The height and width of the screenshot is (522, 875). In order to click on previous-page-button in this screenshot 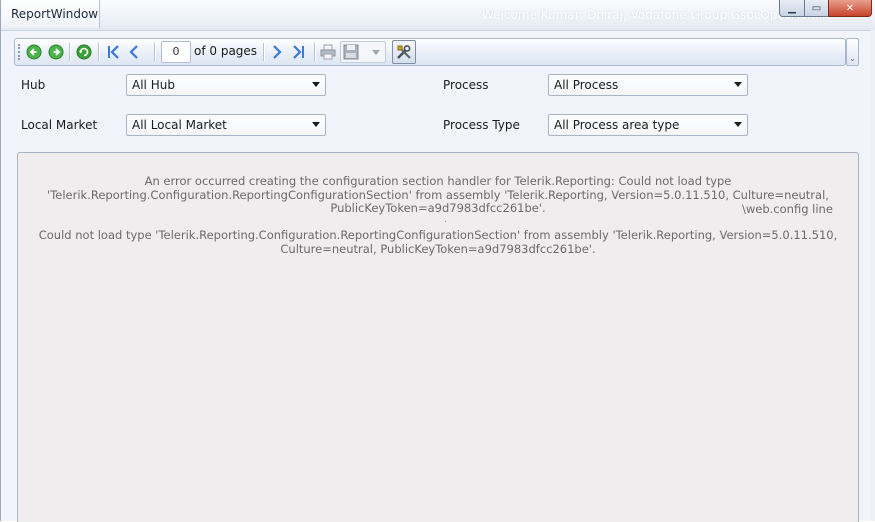, I will do `click(134, 52)`.